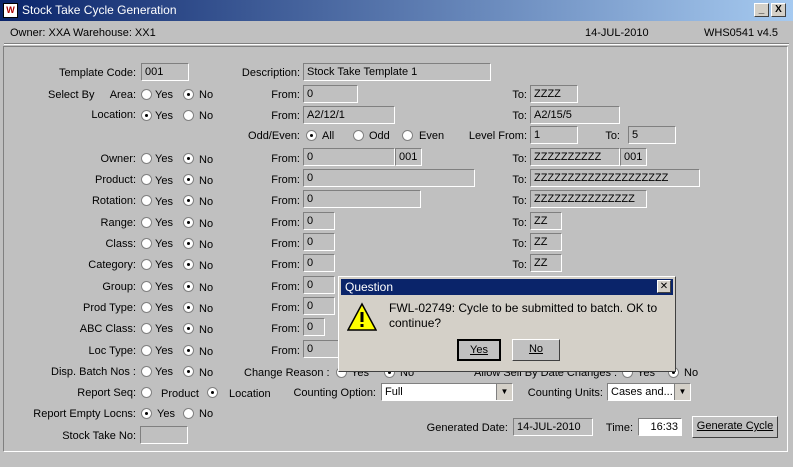 The image size is (793, 467). I want to click on class-from-field: 0, so click(319, 242).